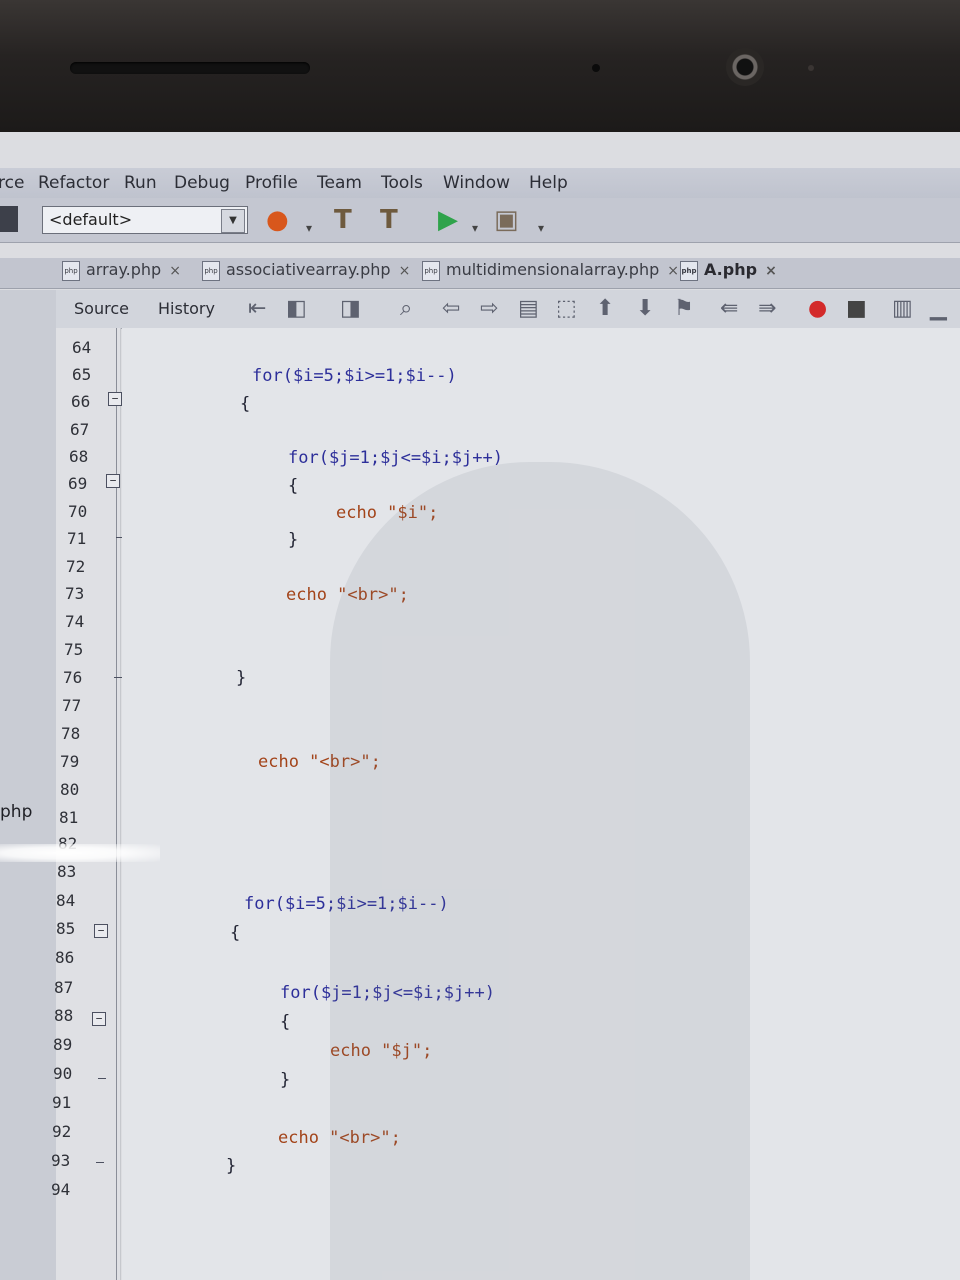 This screenshot has height=1280, width=960. What do you see at coordinates (476, 183) in the screenshot?
I see `menu-window: Window` at bounding box center [476, 183].